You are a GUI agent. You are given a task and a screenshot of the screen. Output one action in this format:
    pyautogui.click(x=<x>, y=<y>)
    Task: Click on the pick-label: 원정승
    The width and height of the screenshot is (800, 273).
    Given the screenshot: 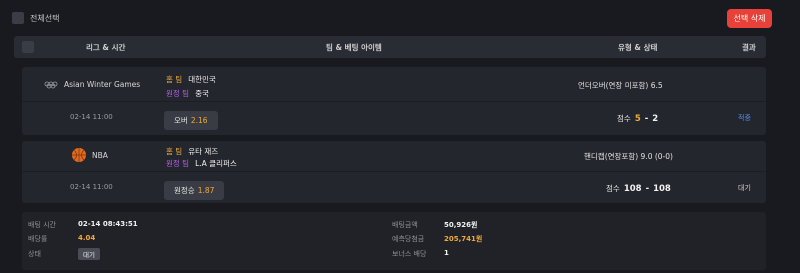 What is the action you would take?
    pyautogui.click(x=184, y=190)
    